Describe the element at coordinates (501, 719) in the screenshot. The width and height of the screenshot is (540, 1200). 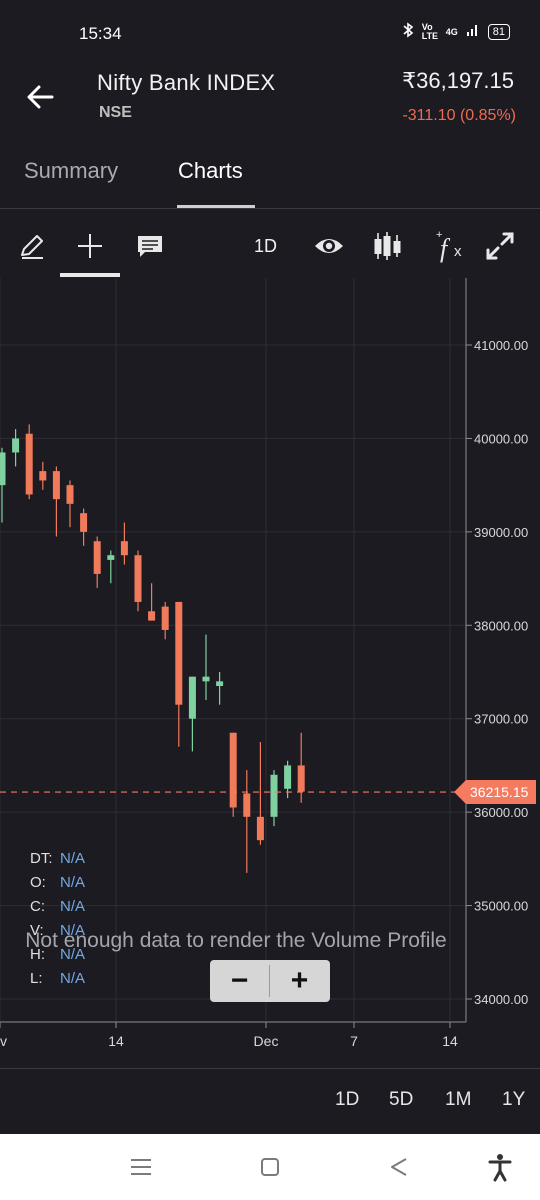
I see `y-tick-label: 37000.00` at that location.